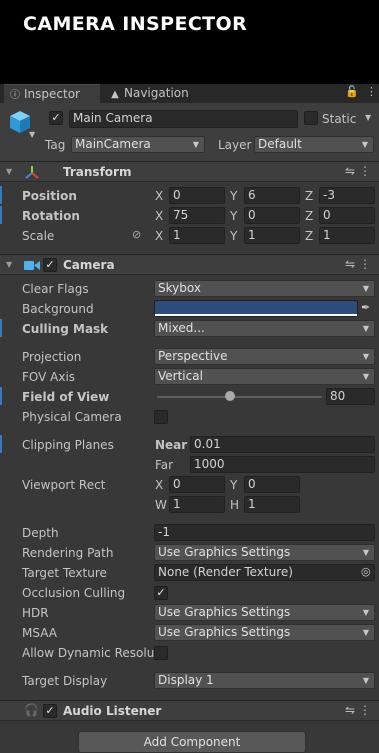 The image size is (379, 753). What do you see at coordinates (9, 264) in the screenshot?
I see `camera-foldout-icon: ▼` at bounding box center [9, 264].